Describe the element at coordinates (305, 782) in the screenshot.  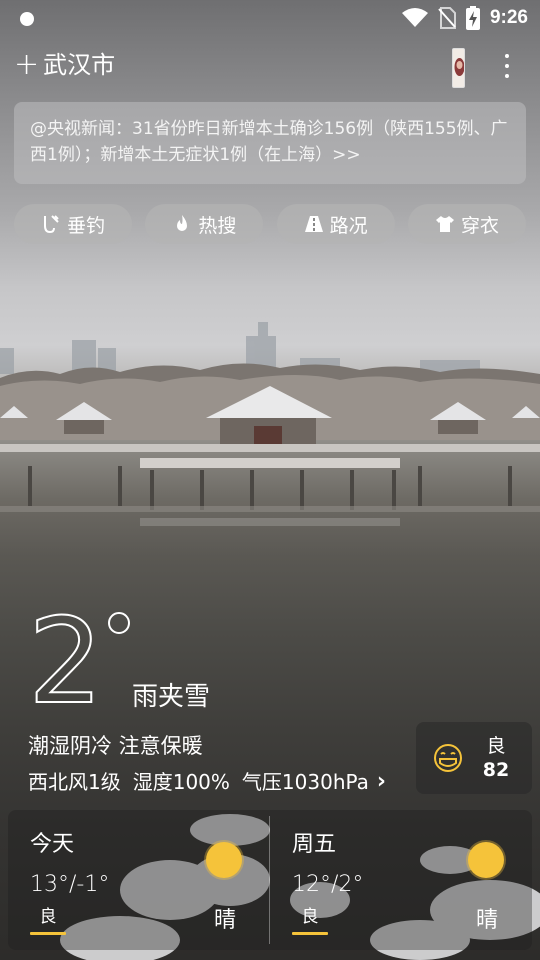
I see `pressure-info: 气压1030hPa` at that location.